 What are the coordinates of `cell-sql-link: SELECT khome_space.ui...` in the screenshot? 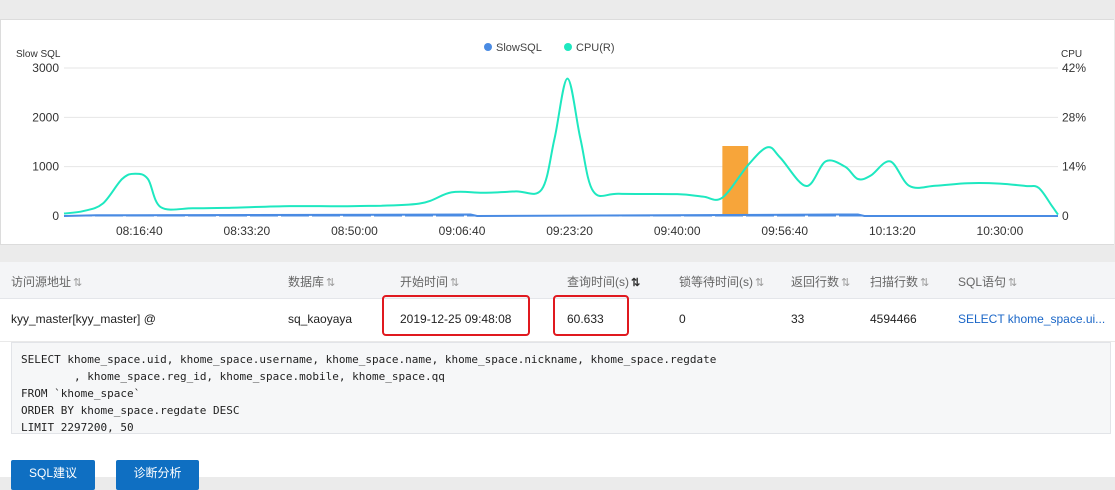 It's located at (1031, 319).